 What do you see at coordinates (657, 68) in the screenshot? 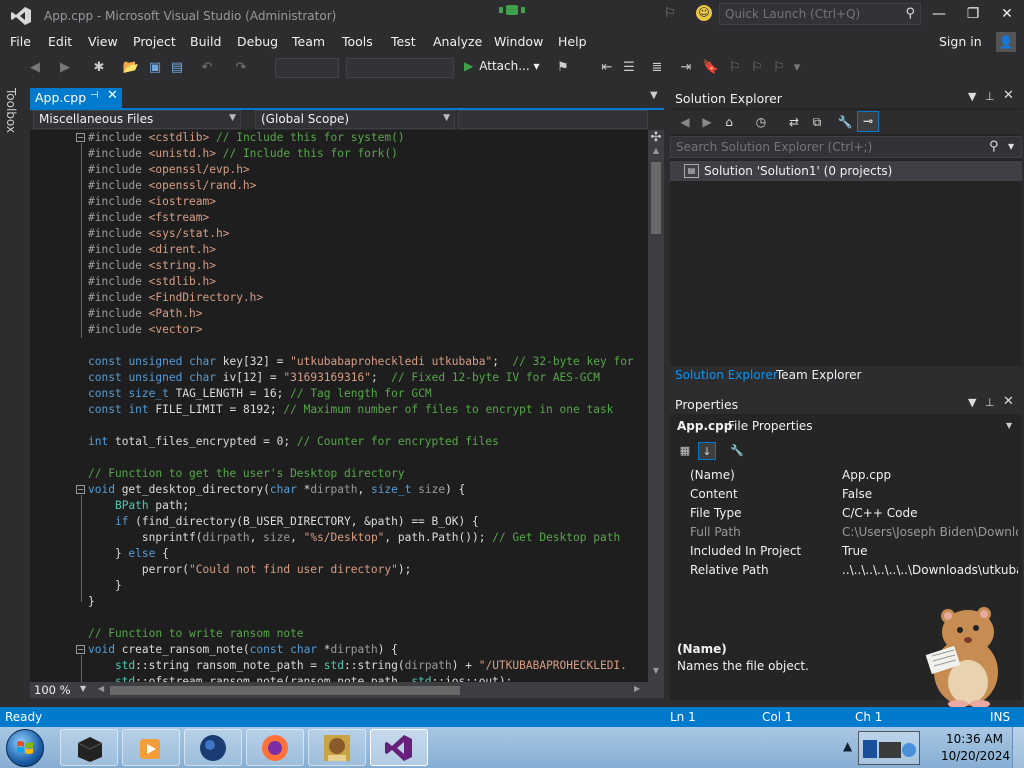
I see `format-icon: ≣` at bounding box center [657, 68].